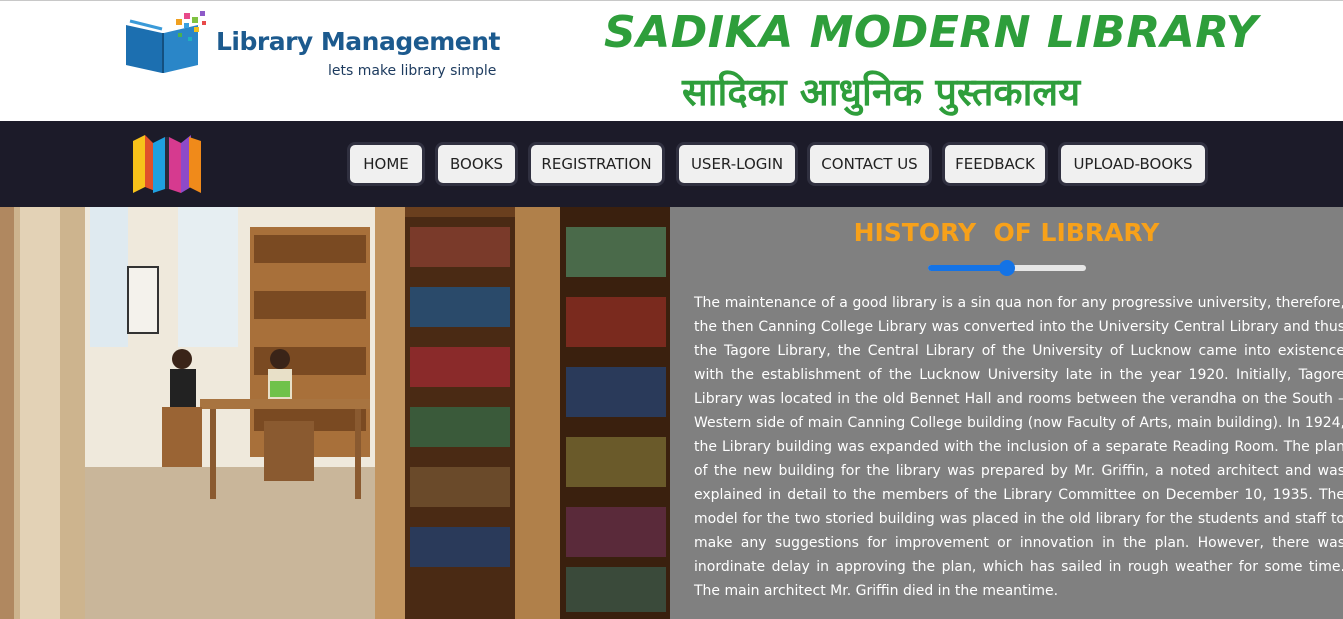  I want to click on site-subtitle-hindi: सादिका आधुनिक पुस्तकालय, so click(881, 92).